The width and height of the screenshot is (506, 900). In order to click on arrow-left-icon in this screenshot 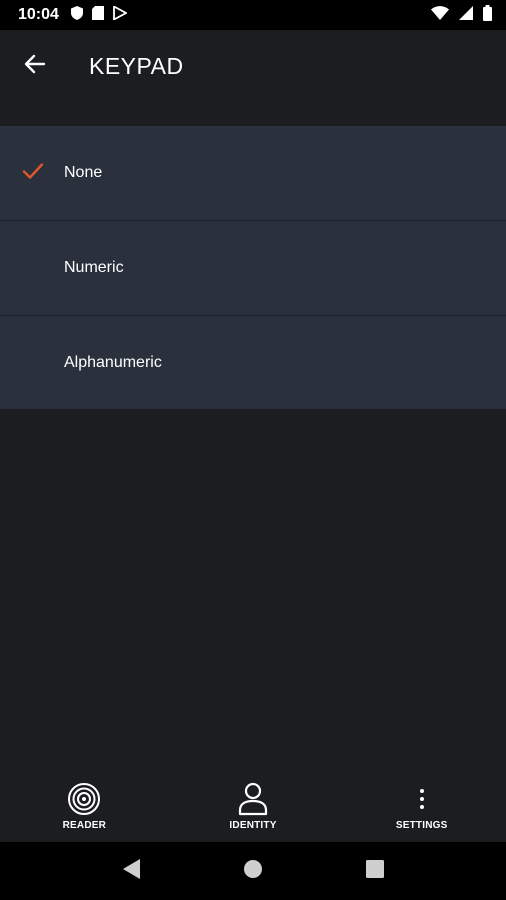, I will do `click(35, 66)`.